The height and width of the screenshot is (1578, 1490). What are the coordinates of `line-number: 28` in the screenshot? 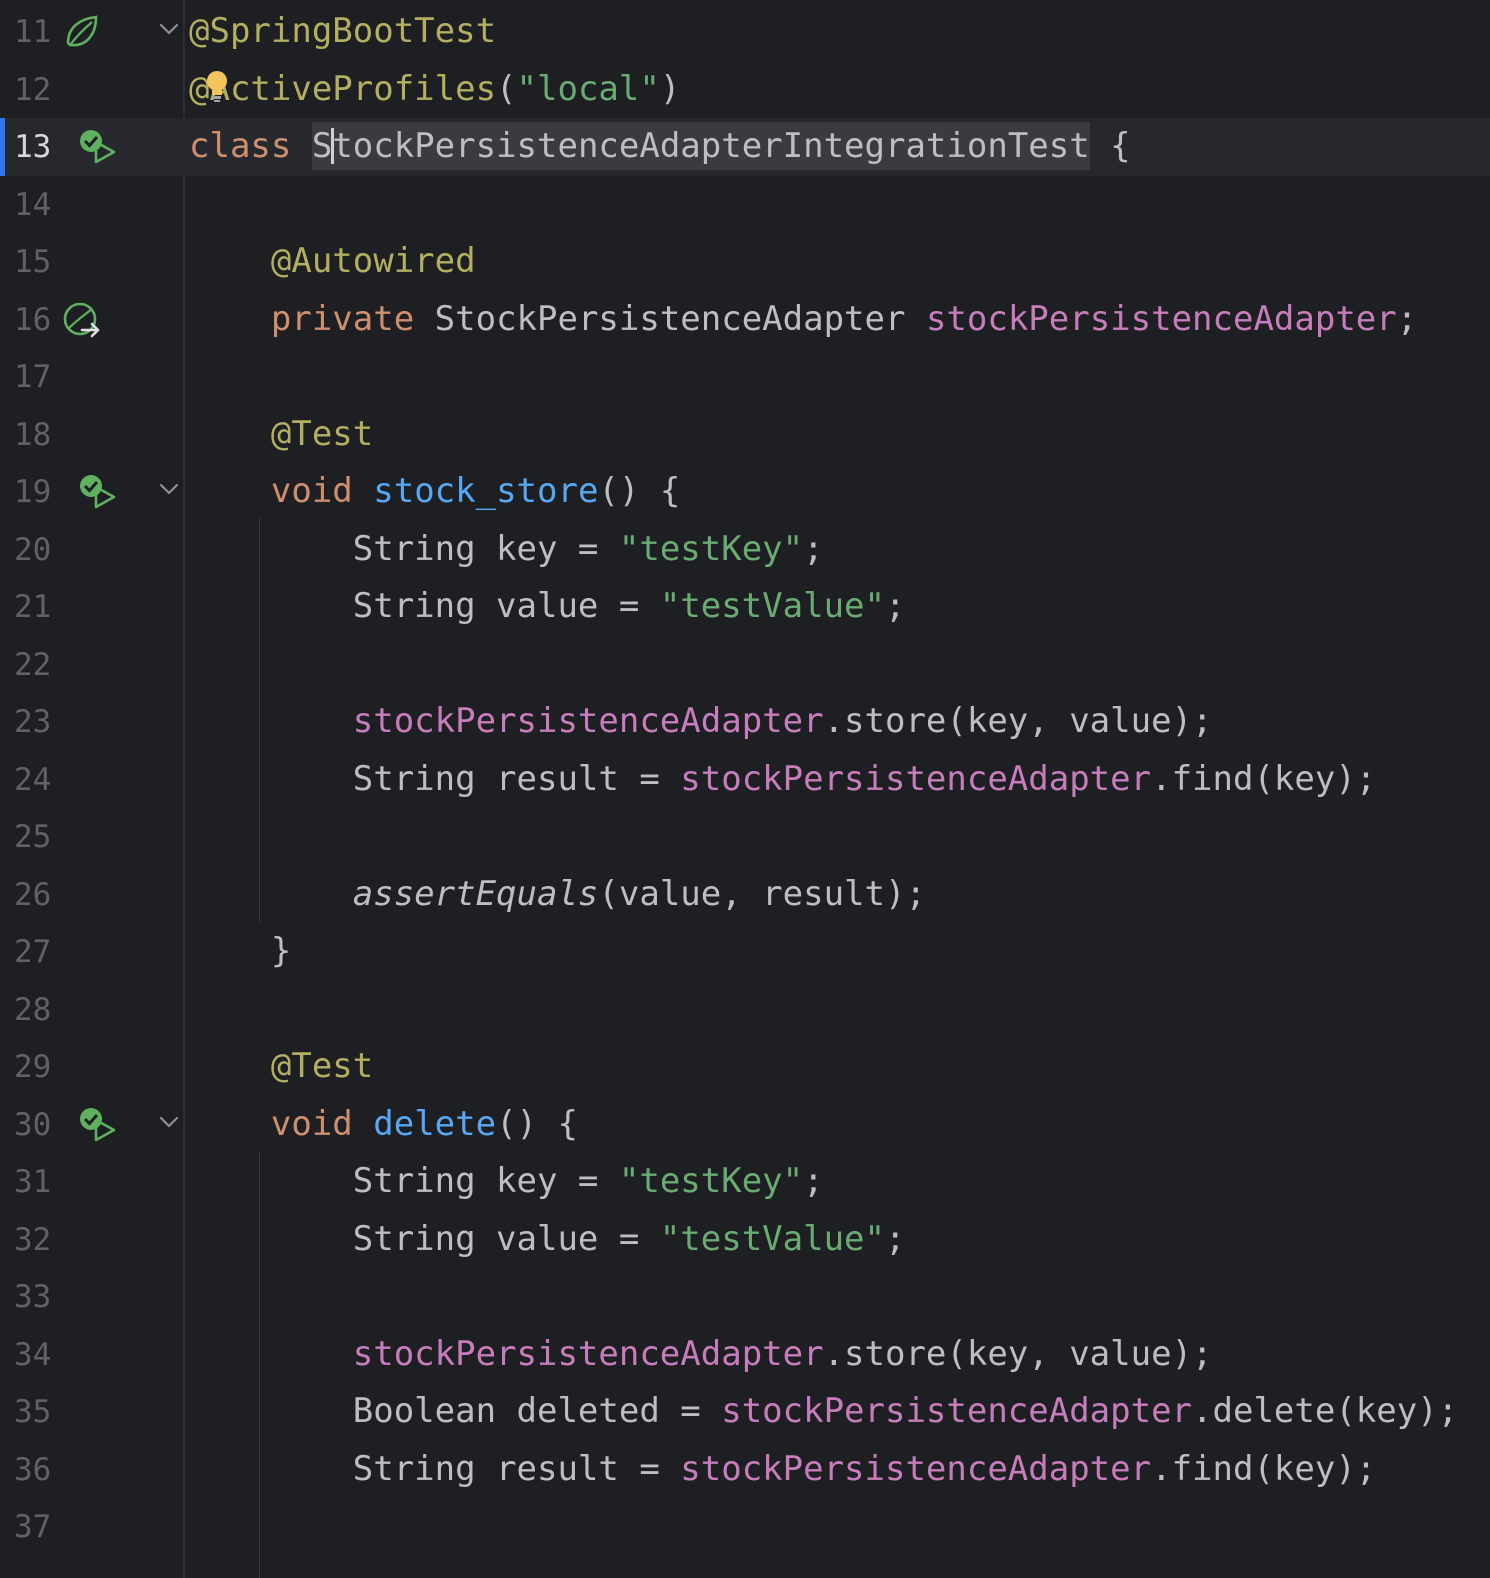 It's located at (44, 1010).